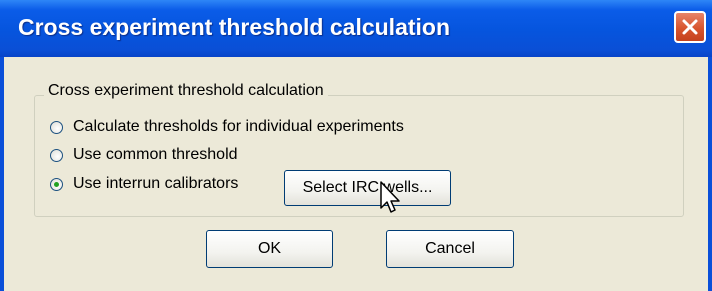 Image resolution: width=712 pixels, height=291 pixels. What do you see at coordinates (390, 197) in the screenshot?
I see `mouse-pointer-icon` at bounding box center [390, 197].